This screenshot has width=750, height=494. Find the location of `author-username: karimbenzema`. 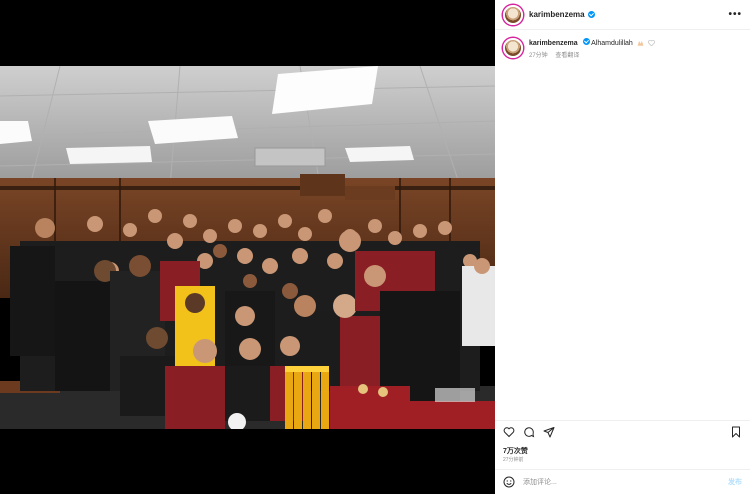

author-username: karimbenzema is located at coordinates (557, 14).